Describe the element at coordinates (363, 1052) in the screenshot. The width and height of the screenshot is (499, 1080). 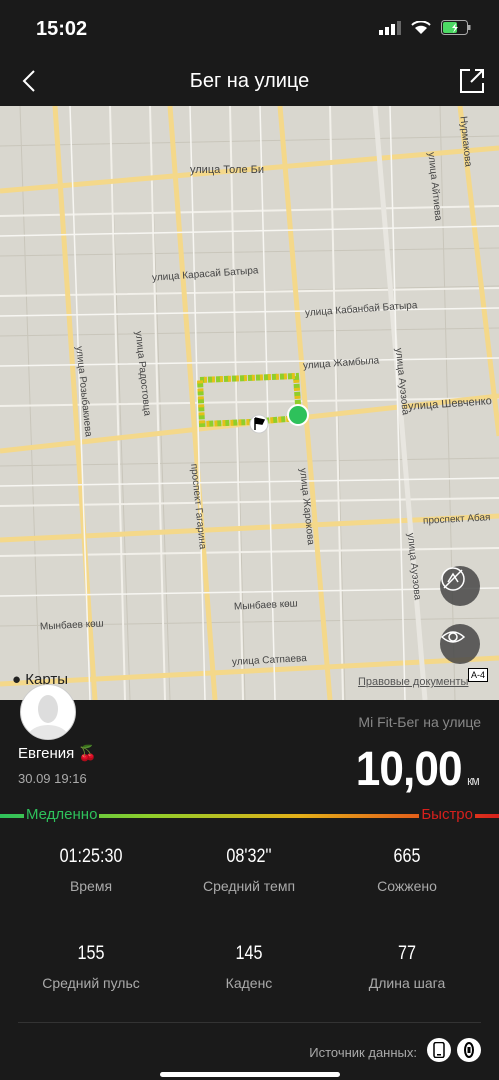
I see `data-source-label: Источник данных:` at that location.